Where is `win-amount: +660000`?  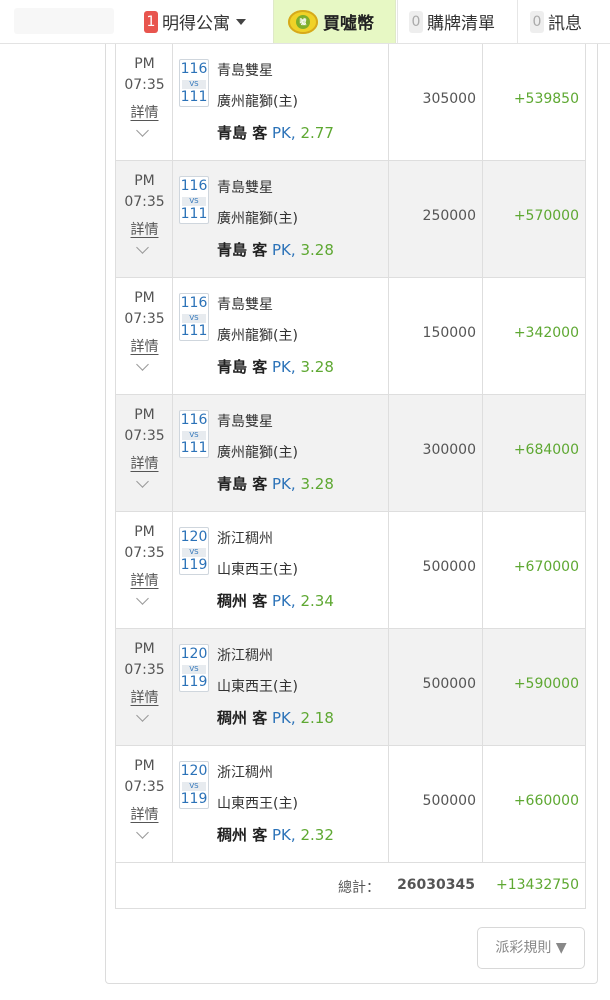
win-amount: +660000 is located at coordinates (546, 801).